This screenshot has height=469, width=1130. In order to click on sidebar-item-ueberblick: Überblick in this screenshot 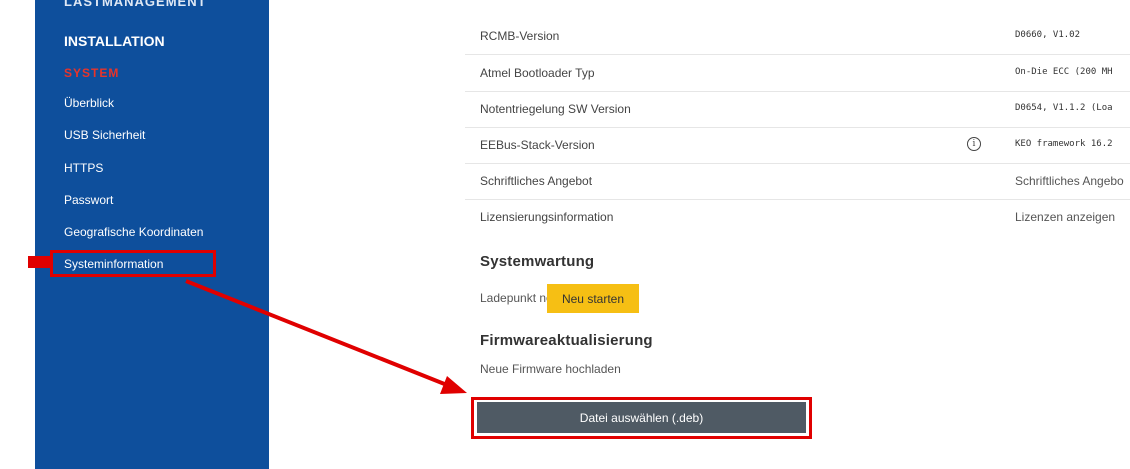, I will do `click(89, 103)`.